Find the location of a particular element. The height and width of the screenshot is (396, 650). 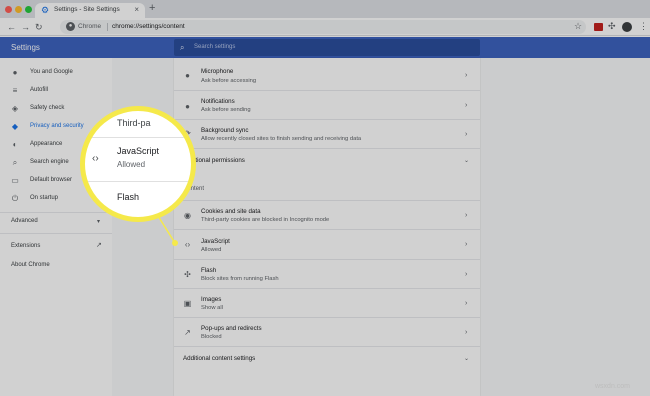

row-title: Cookies and site data is located at coordinates (231, 211).